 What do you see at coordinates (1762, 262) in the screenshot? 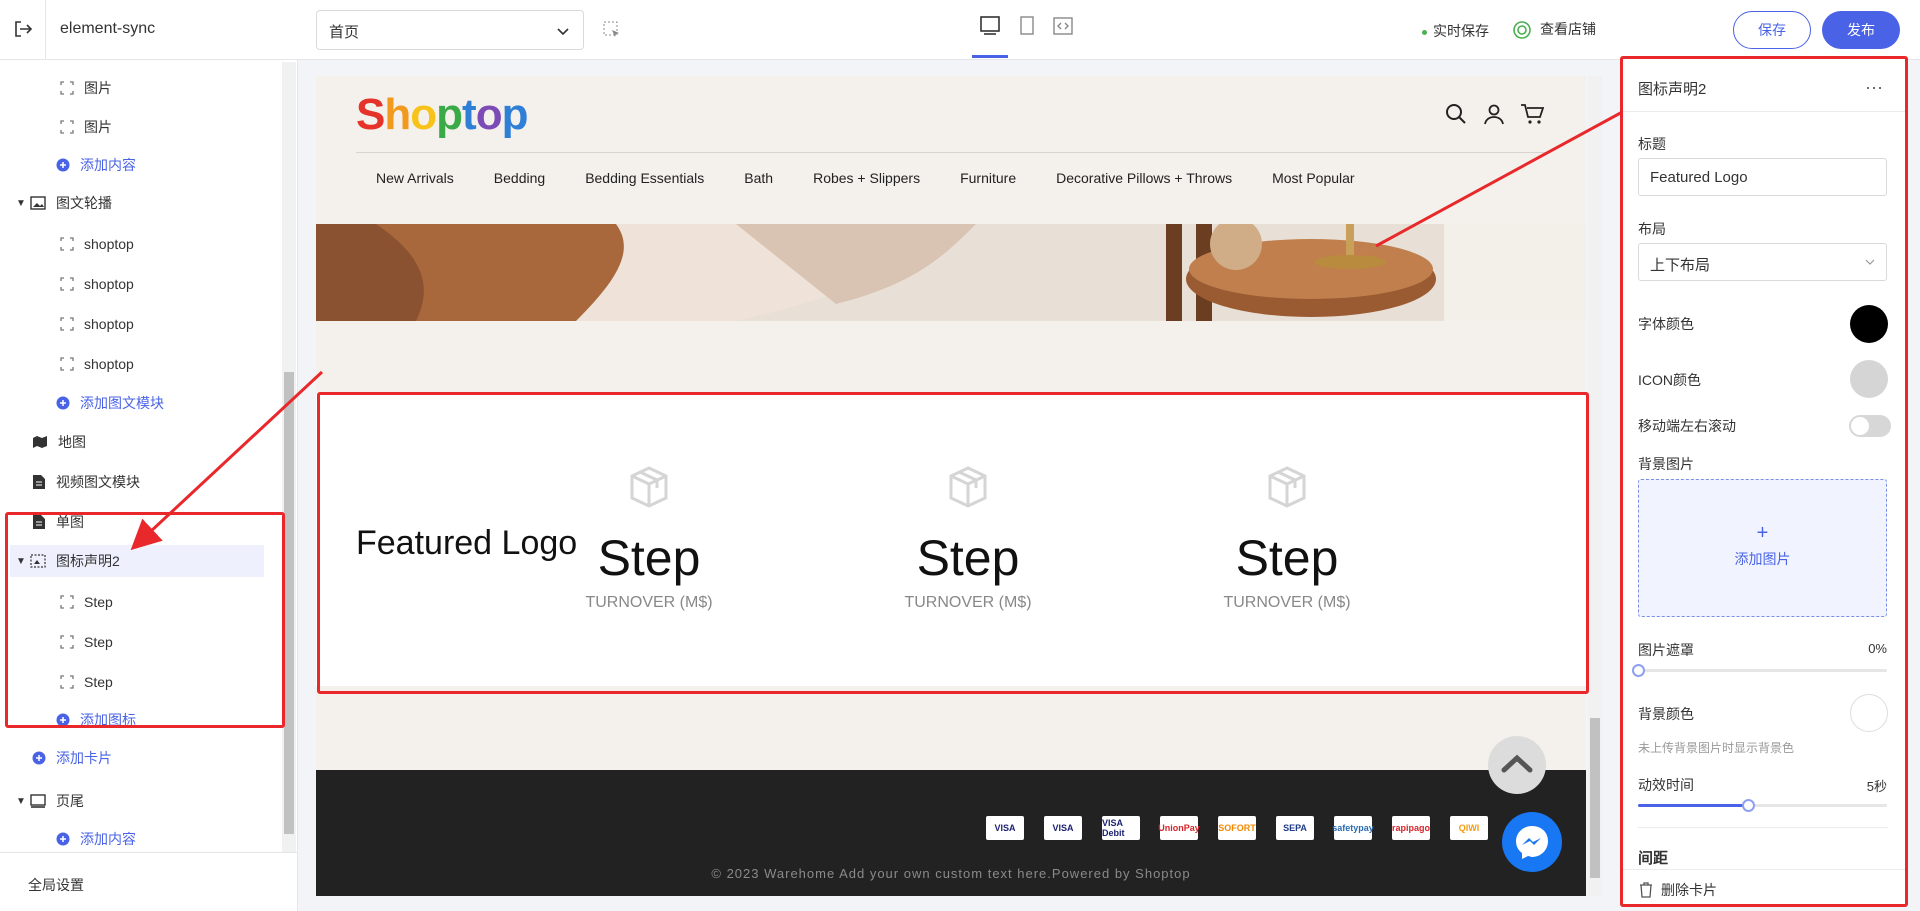
I see `layout-select: 上下布局` at bounding box center [1762, 262].